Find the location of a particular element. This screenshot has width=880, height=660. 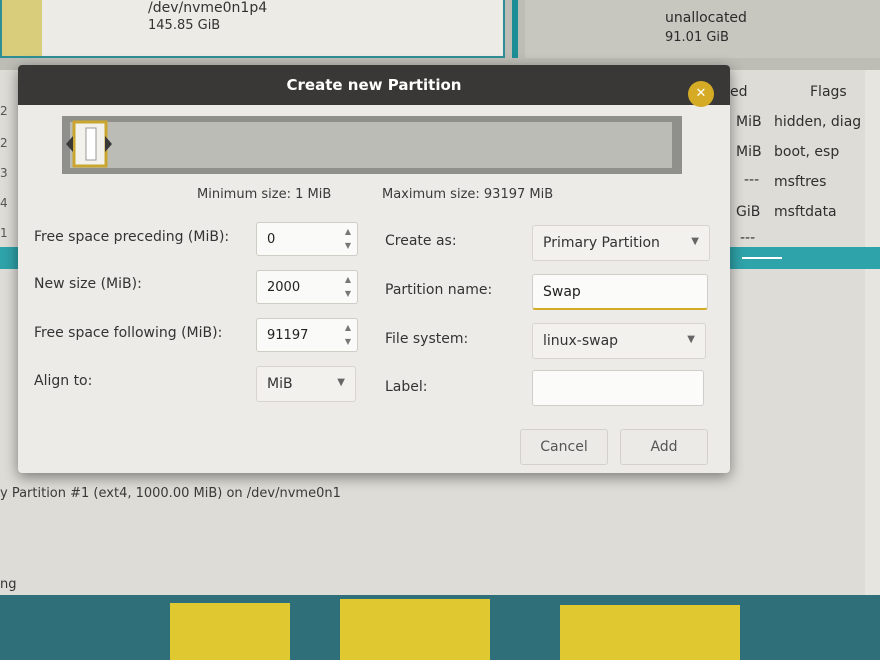

new-size-value: 2000 is located at coordinates (284, 287).